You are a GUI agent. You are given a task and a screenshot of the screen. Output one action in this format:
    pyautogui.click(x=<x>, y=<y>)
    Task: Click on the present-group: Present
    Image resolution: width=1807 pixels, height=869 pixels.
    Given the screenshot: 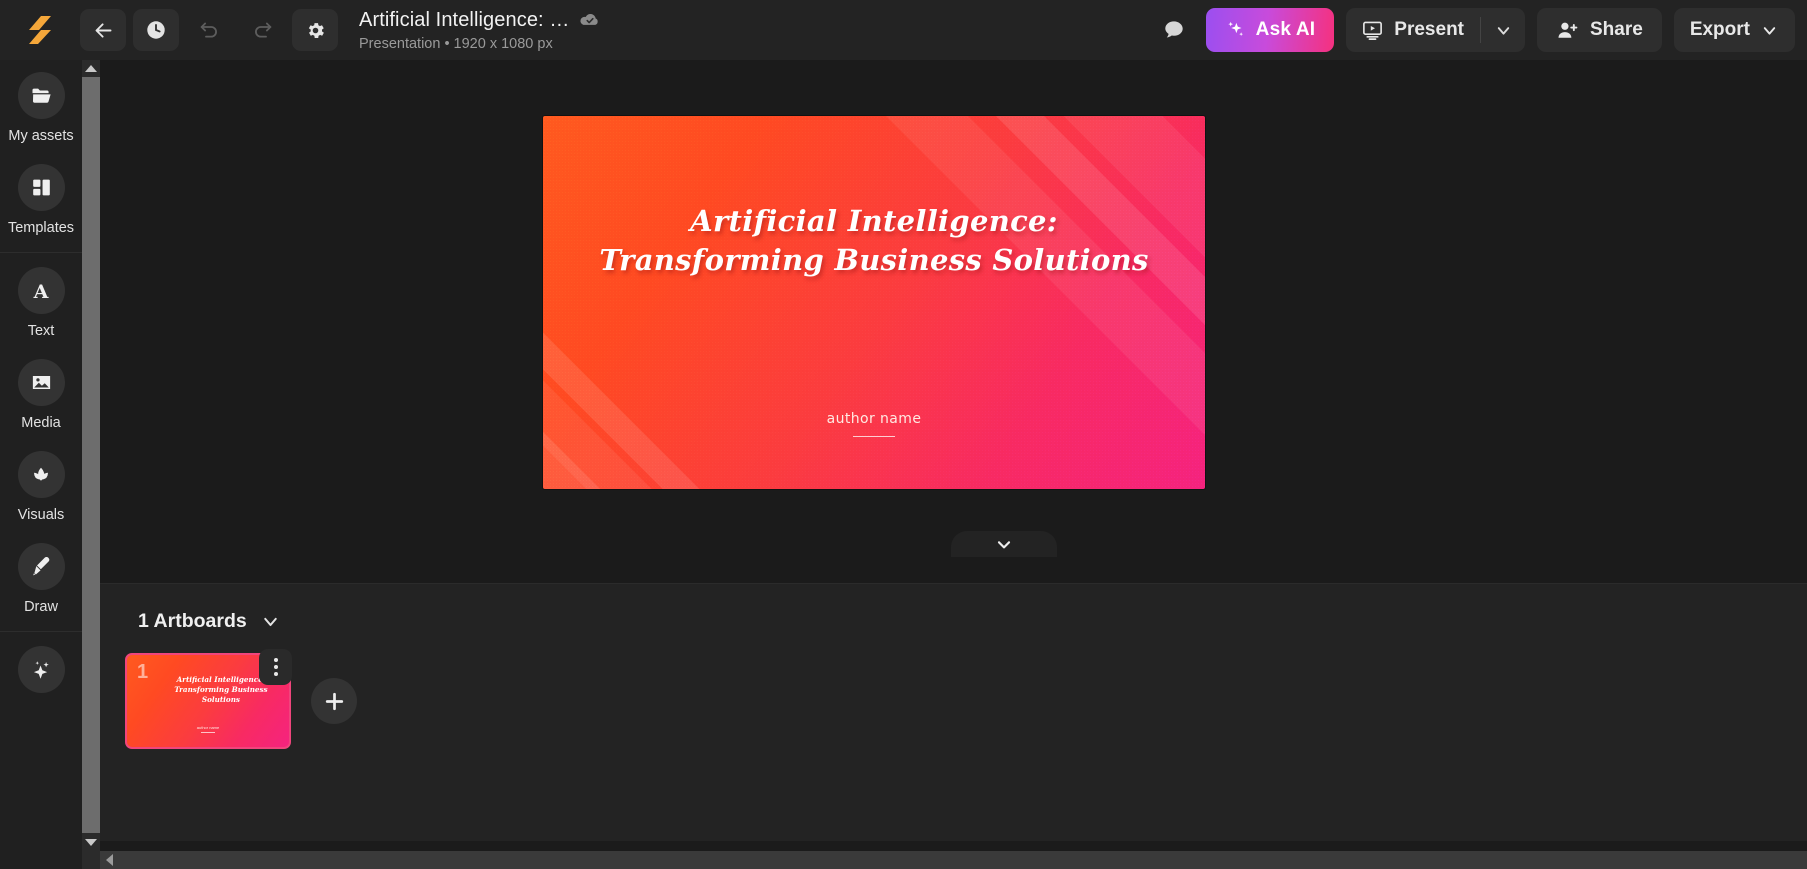 What is the action you would take?
    pyautogui.click(x=1435, y=30)
    